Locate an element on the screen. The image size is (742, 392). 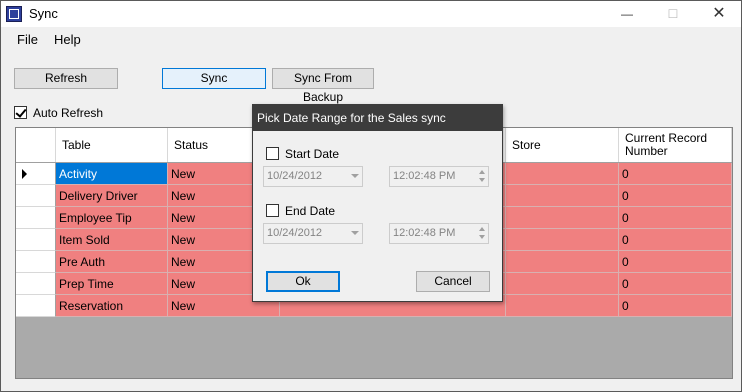
cell-table: Reservation is located at coordinates (112, 306).